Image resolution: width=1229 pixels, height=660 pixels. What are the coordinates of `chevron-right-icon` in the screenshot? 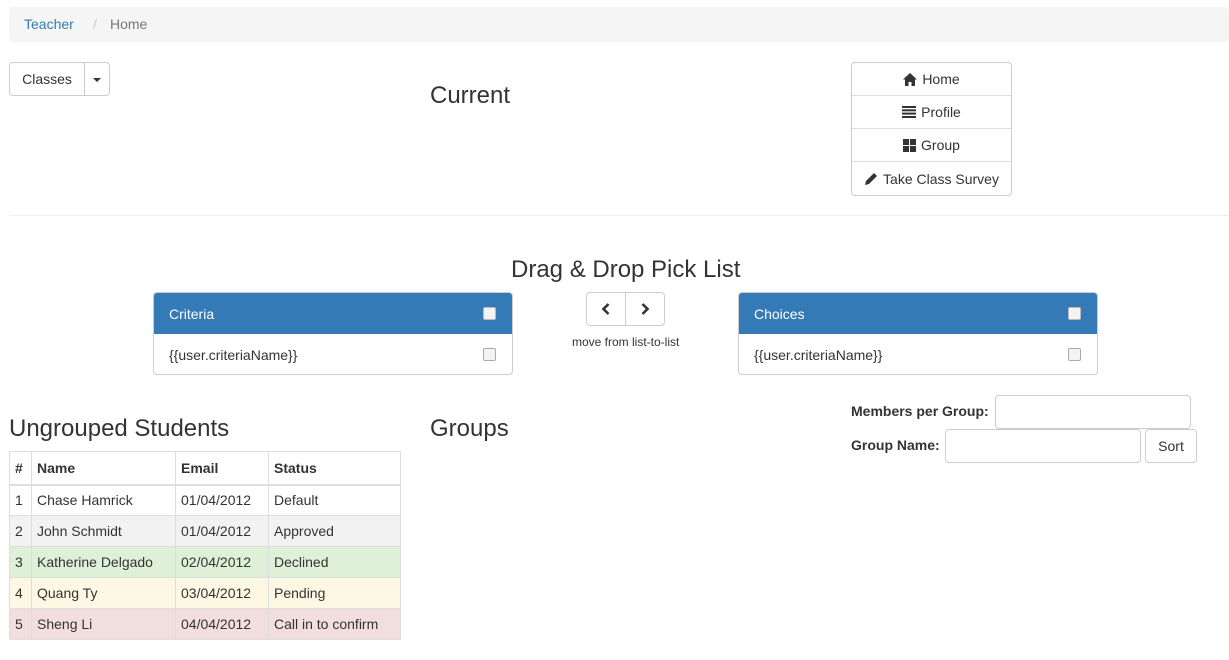 It's located at (645, 309).